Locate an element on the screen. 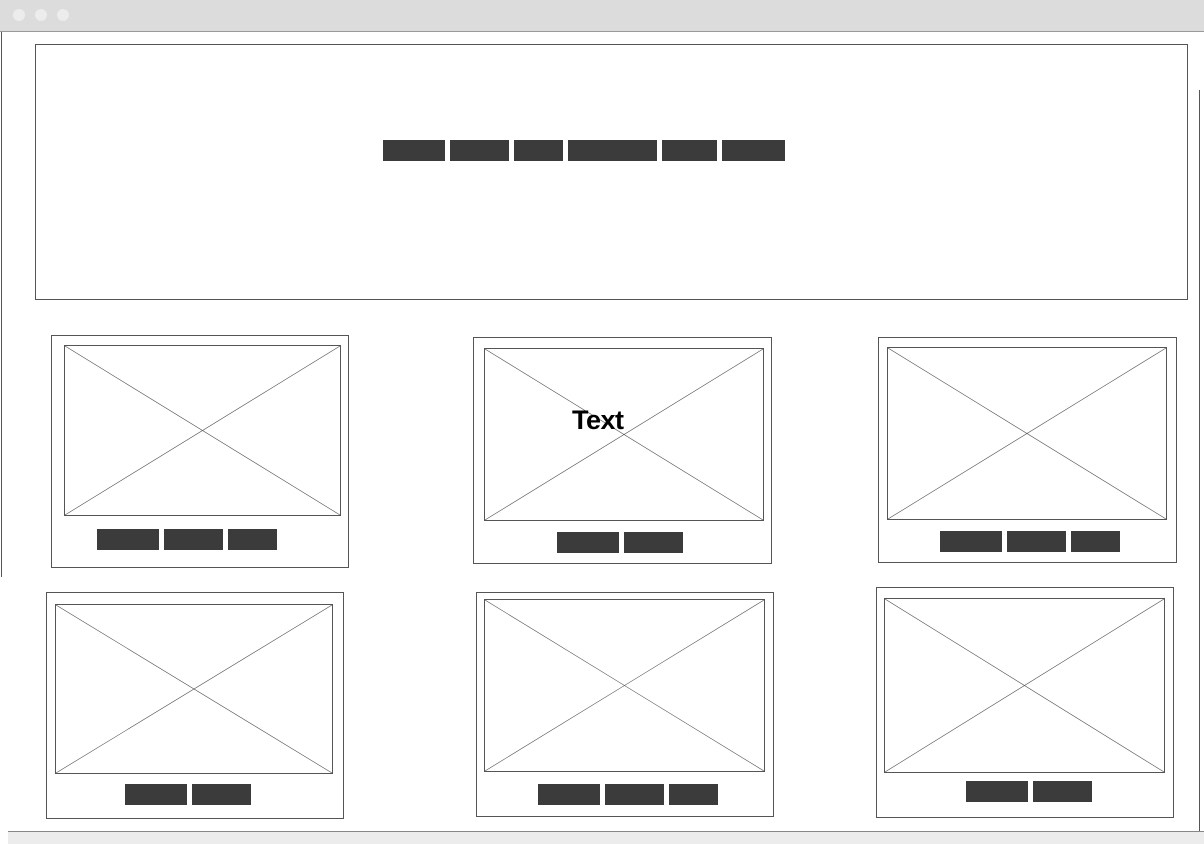 The height and width of the screenshot is (844, 1204). page-scrollbar-edge is located at coordinates (1199, 460).